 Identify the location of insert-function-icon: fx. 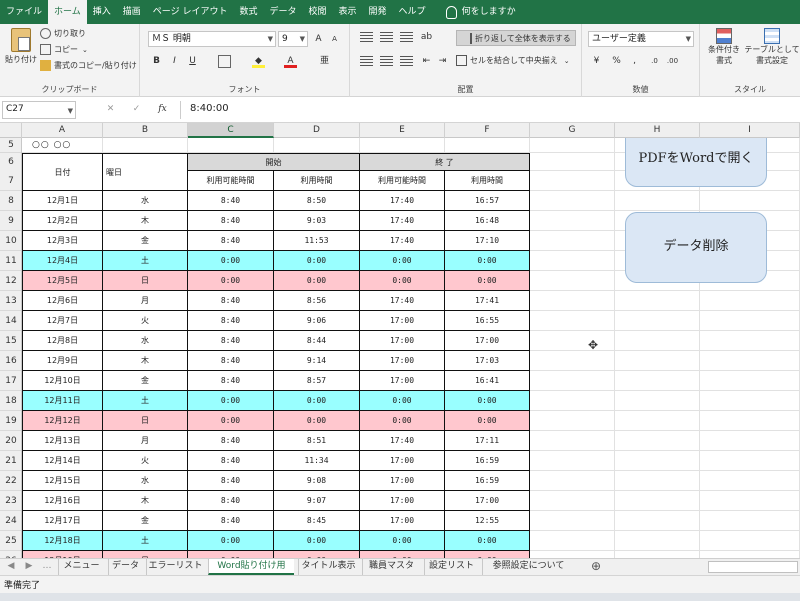
(162, 109).